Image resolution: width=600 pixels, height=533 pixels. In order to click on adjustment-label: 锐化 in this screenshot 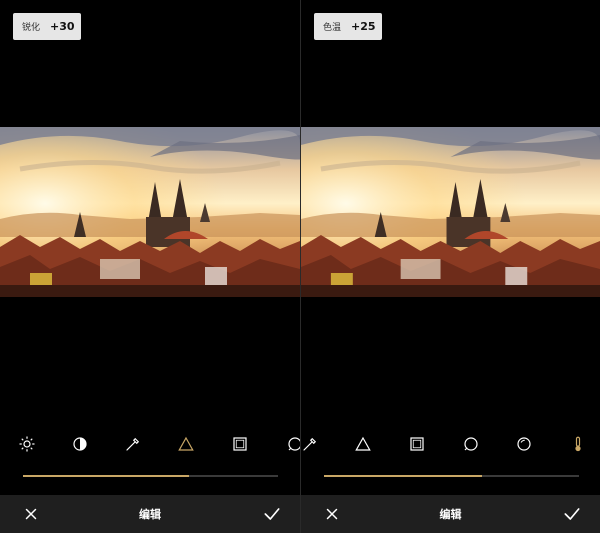, I will do `click(31, 28)`.